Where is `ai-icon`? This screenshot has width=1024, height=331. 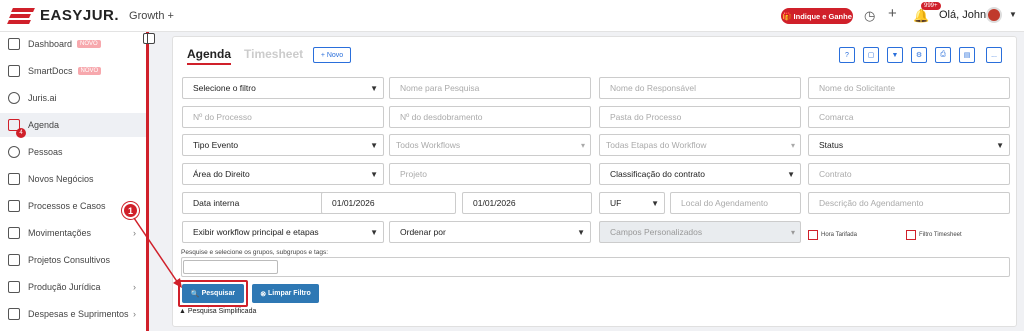 ai-icon is located at coordinates (14, 98).